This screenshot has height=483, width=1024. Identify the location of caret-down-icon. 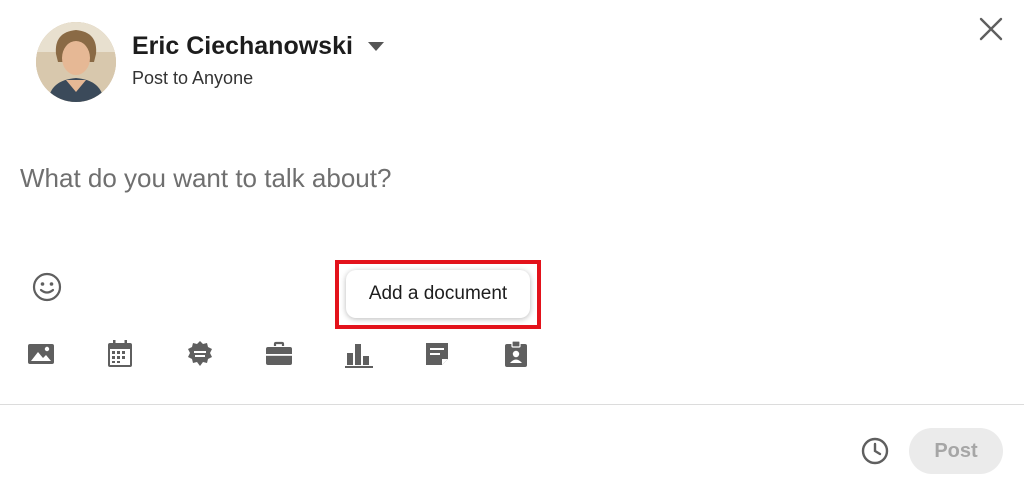
(375, 46).